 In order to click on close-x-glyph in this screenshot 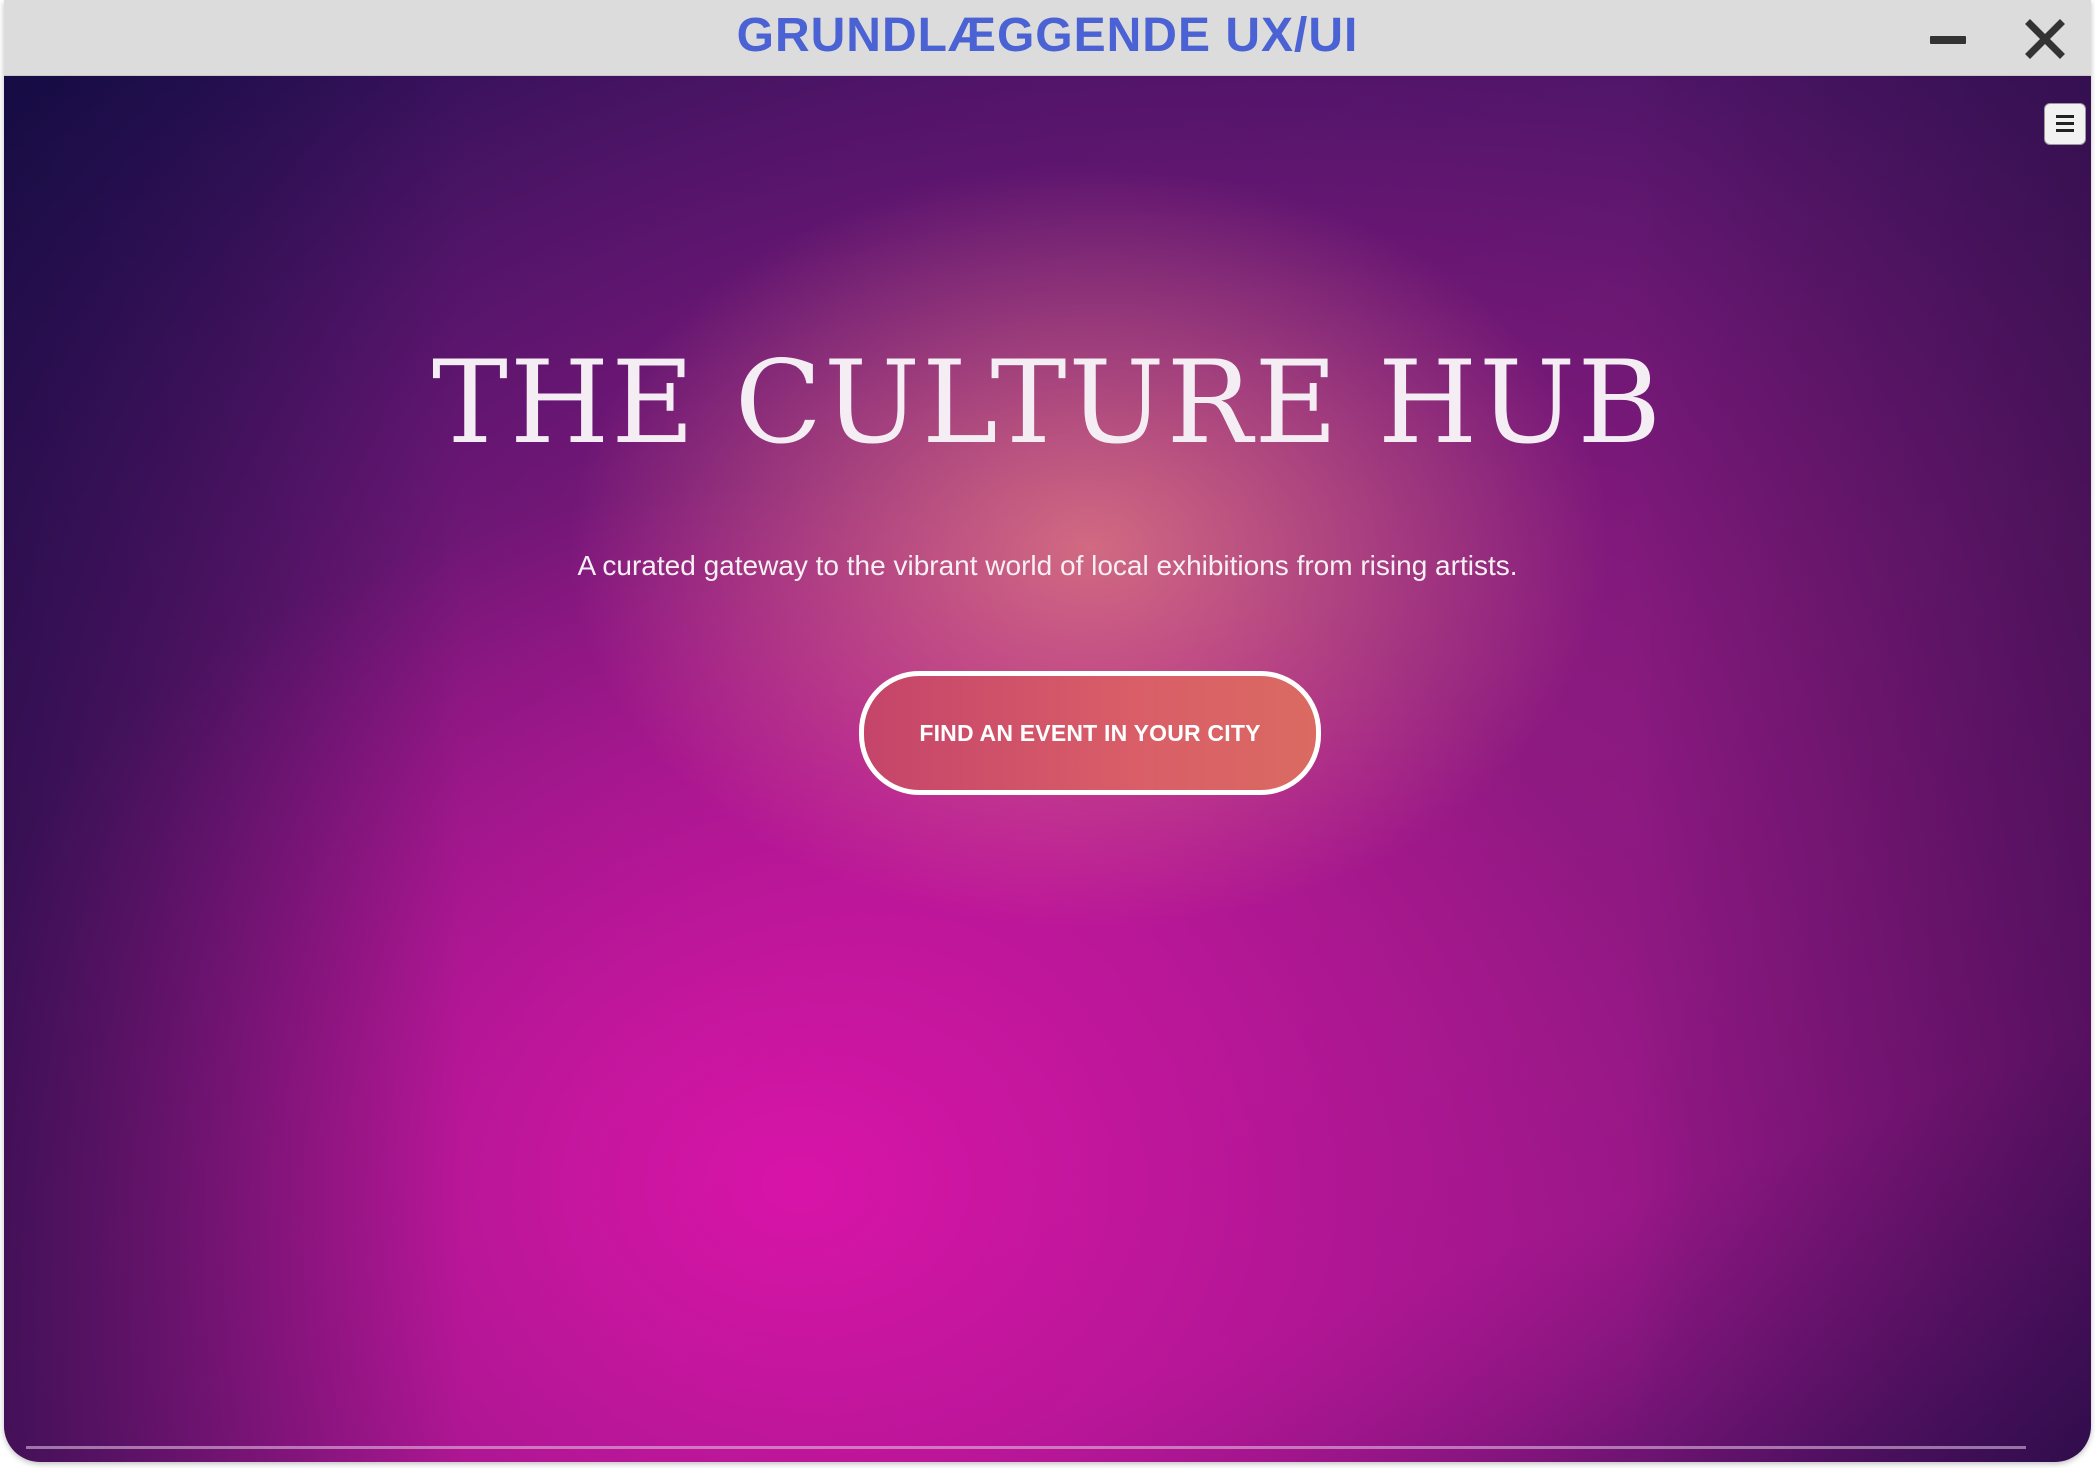, I will do `click(2045, 39)`.